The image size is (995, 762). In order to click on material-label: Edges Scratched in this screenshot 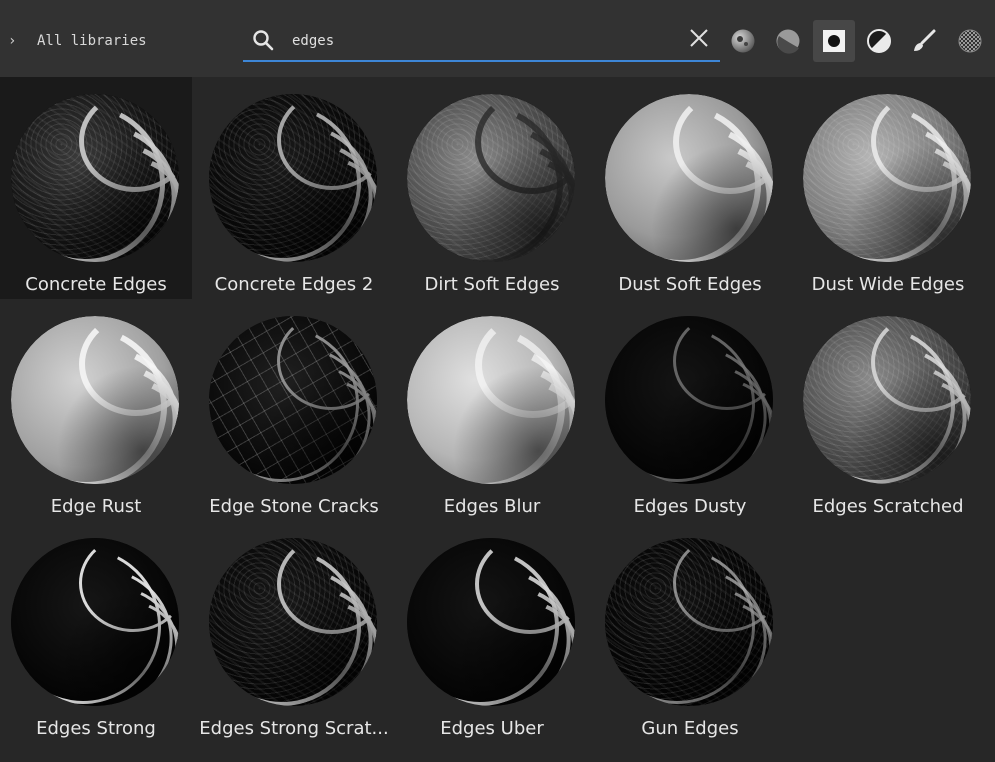, I will do `click(888, 506)`.